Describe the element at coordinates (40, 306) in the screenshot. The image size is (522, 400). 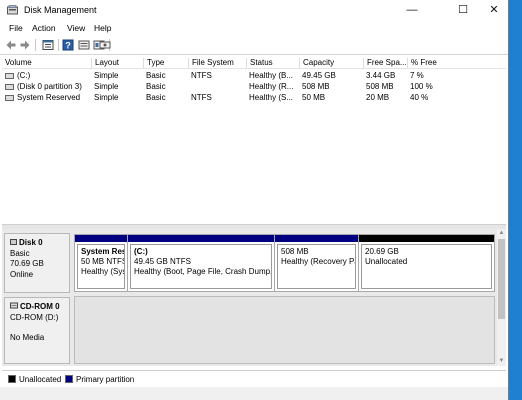
I see `cdrom0-name: CD-ROM 0` at that location.